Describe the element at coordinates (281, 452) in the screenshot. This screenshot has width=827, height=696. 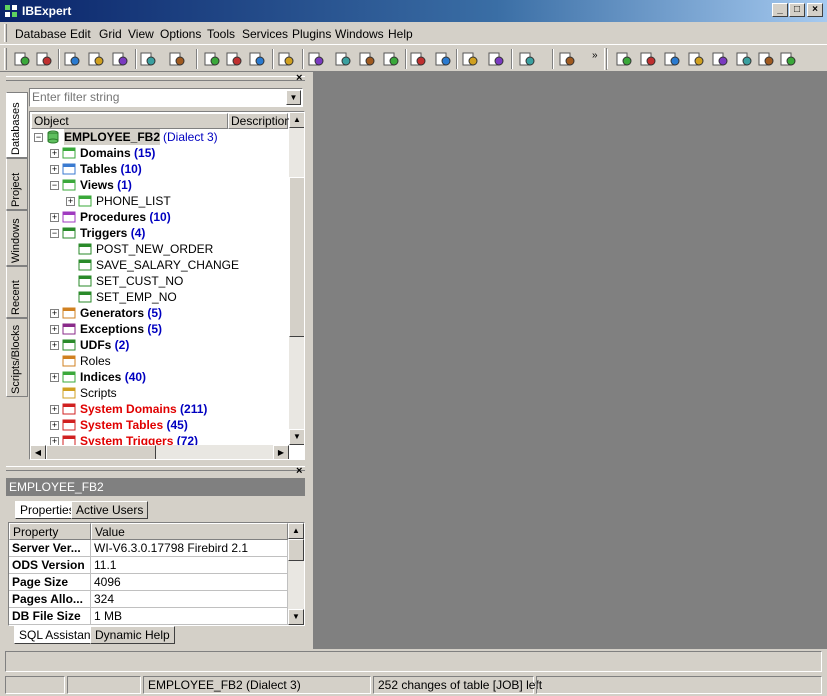
I see `scroll-right-button: ▶` at that location.